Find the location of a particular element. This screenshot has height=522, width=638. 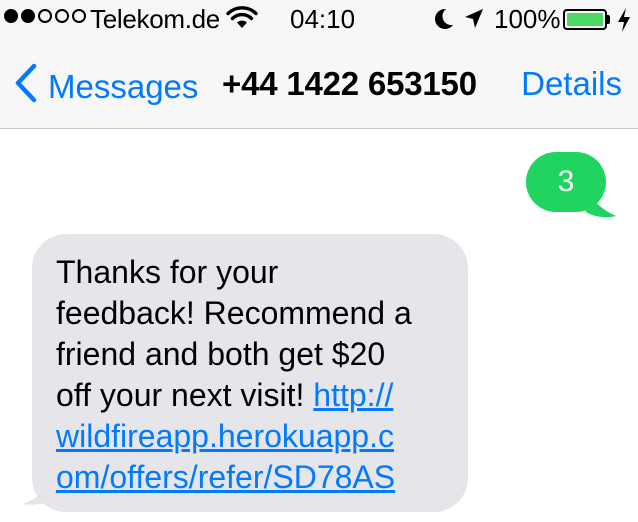

signal-strength-icon is located at coordinates (45, 16).